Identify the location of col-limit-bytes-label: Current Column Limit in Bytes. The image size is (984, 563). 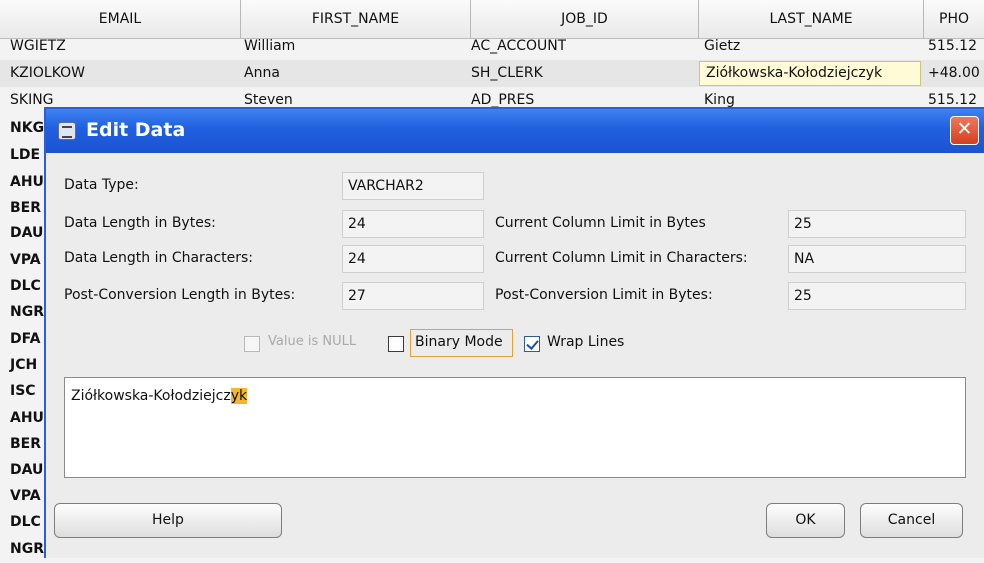
(600, 223).